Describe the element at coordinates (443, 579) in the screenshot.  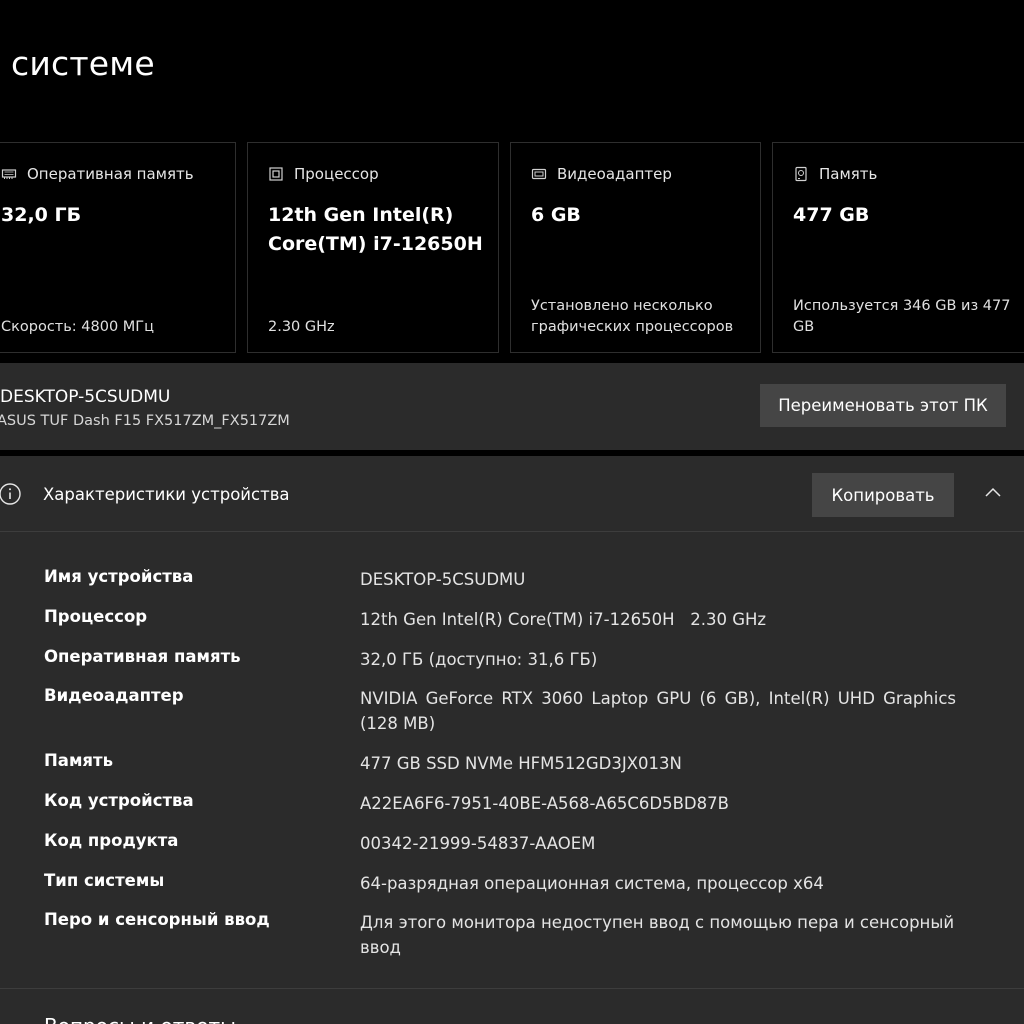
I see `spec-value: DESKTOP-5CSUDMU` at that location.